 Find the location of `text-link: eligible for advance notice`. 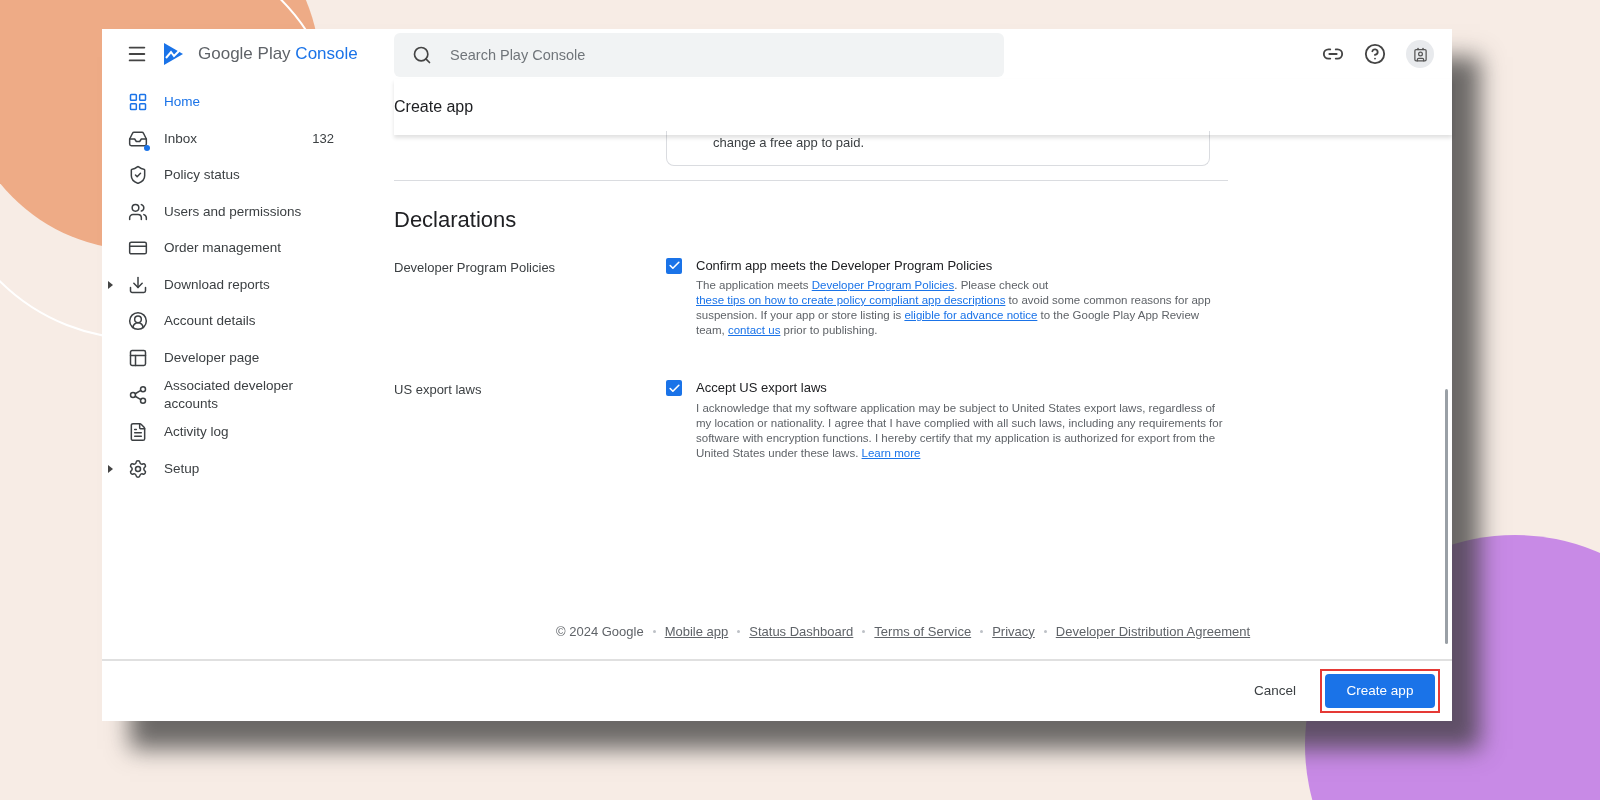

text-link: eligible for advance notice is located at coordinates (971, 315).